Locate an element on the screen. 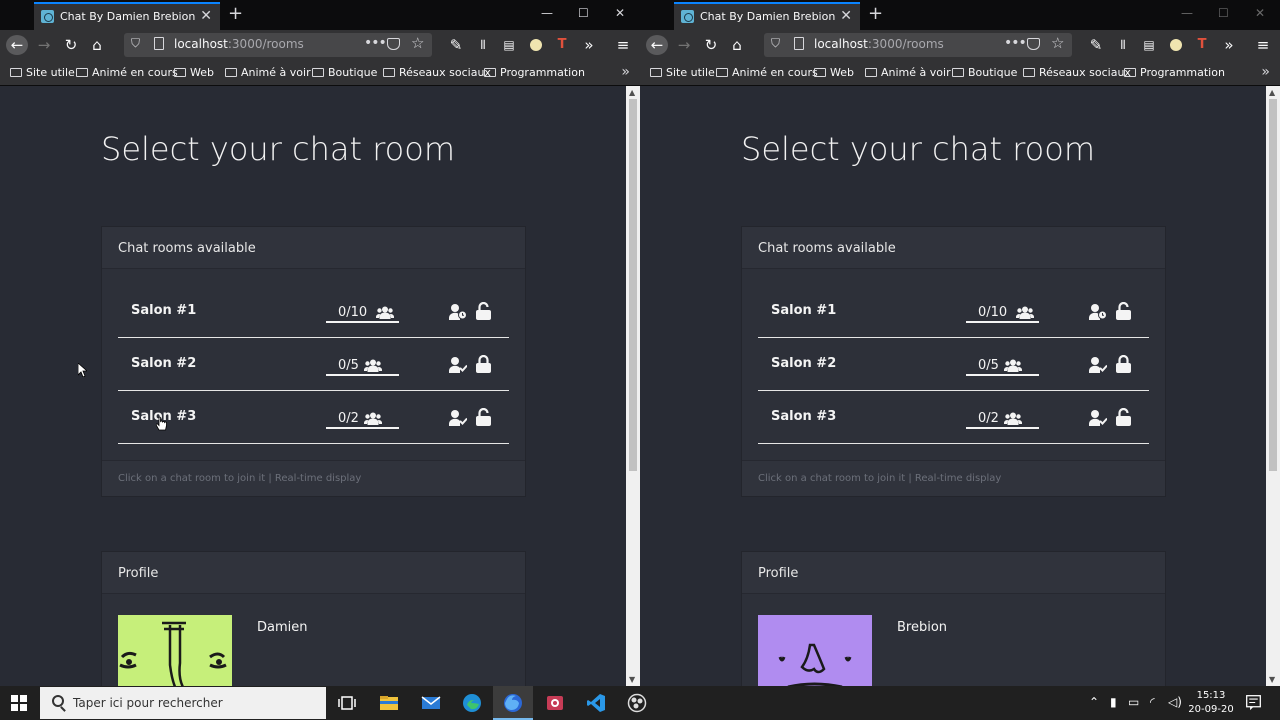 This screenshot has width=1280, height=720. mail-icon is located at coordinates (431, 703).